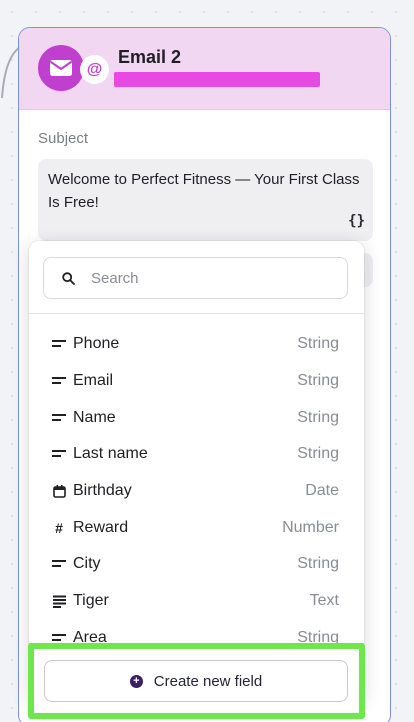  What do you see at coordinates (136, 681) in the screenshot?
I see `plus-circle-icon: +` at bounding box center [136, 681].